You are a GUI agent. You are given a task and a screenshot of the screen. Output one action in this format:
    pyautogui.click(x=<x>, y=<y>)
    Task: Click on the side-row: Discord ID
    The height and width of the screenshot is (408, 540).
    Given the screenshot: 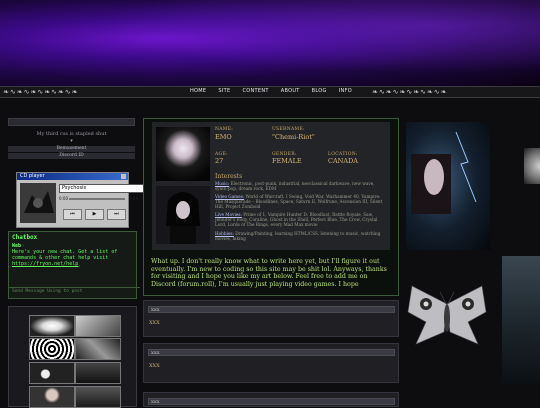 What is the action you would take?
    pyautogui.click(x=71, y=156)
    